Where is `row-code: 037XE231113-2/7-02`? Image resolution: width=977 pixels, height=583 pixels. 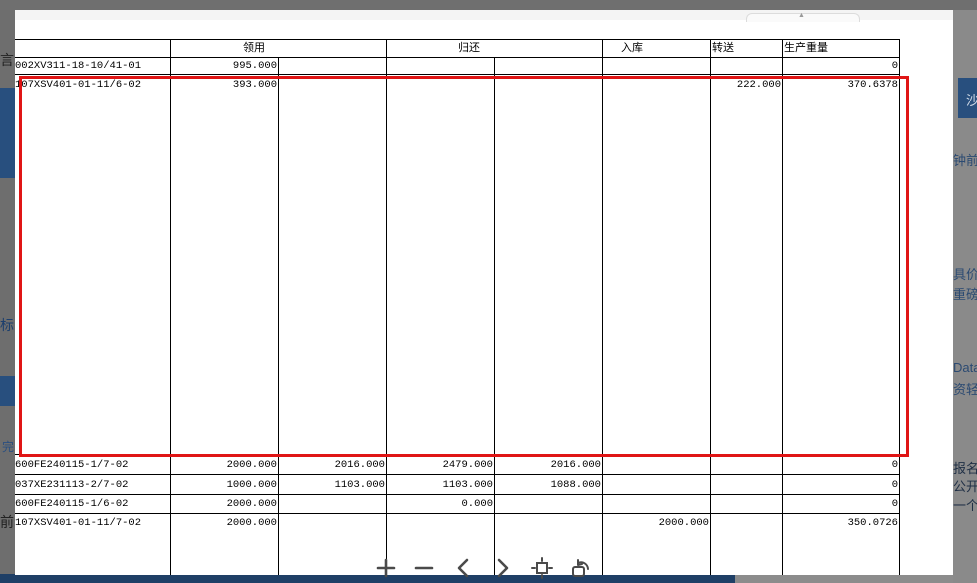 row-code: 037XE231113-2/7-02 is located at coordinates (72, 485).